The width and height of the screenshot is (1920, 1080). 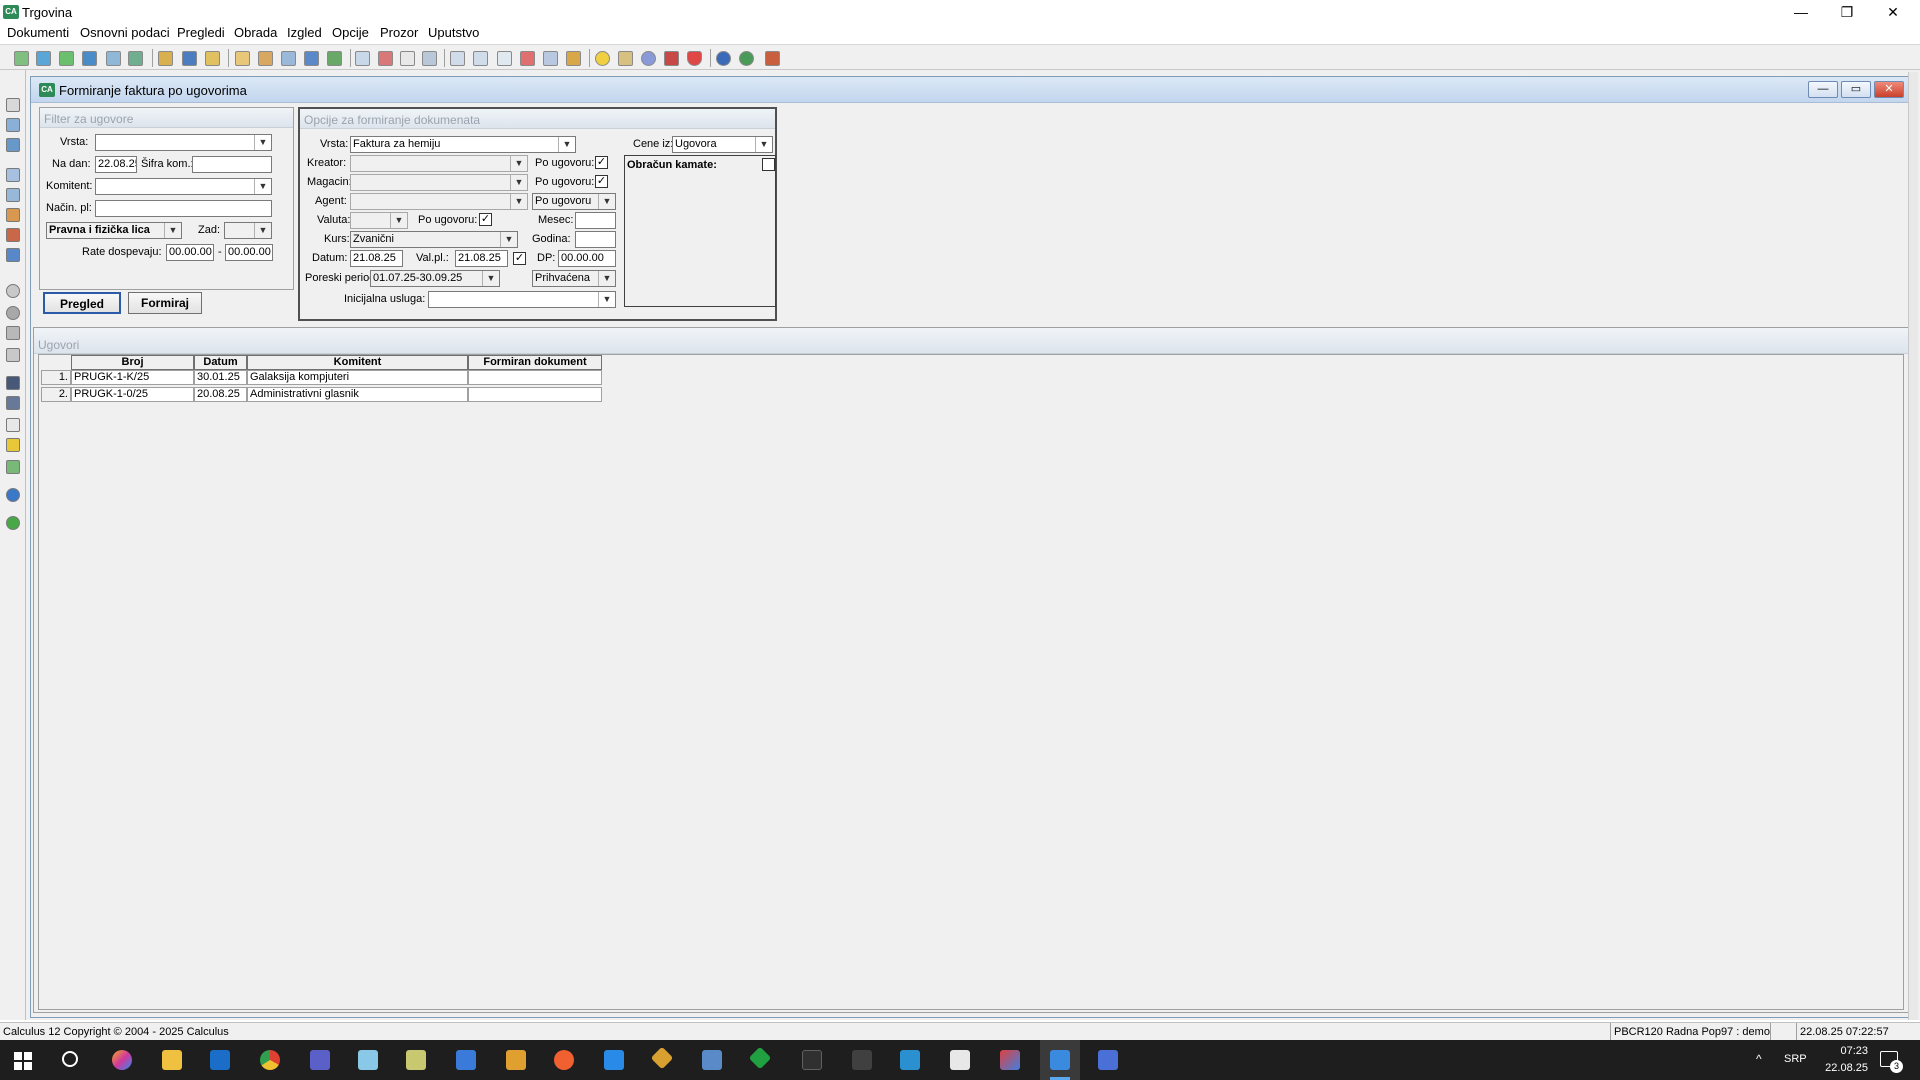 I want to click on screen-icon, so click(x=960, y=1060).